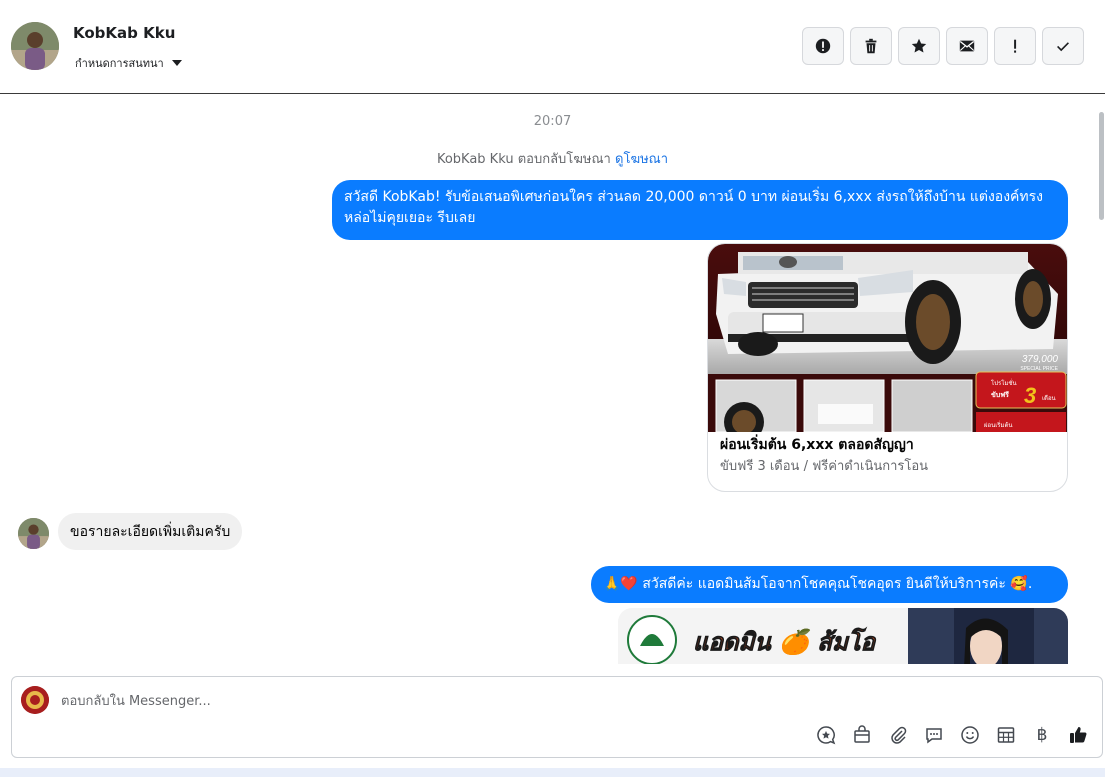 This screenshot has height=777, width=1105. I want to click on smiley-icon, so click(970, 735).